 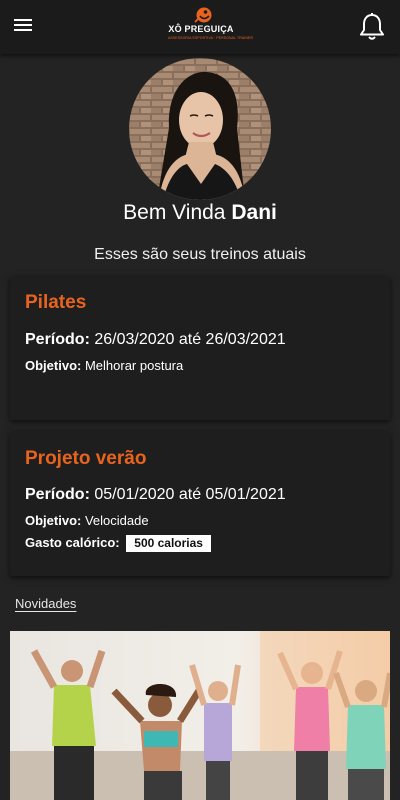 I want to click on greeting-label: Bem Vinda, so click(x=174, y=212).